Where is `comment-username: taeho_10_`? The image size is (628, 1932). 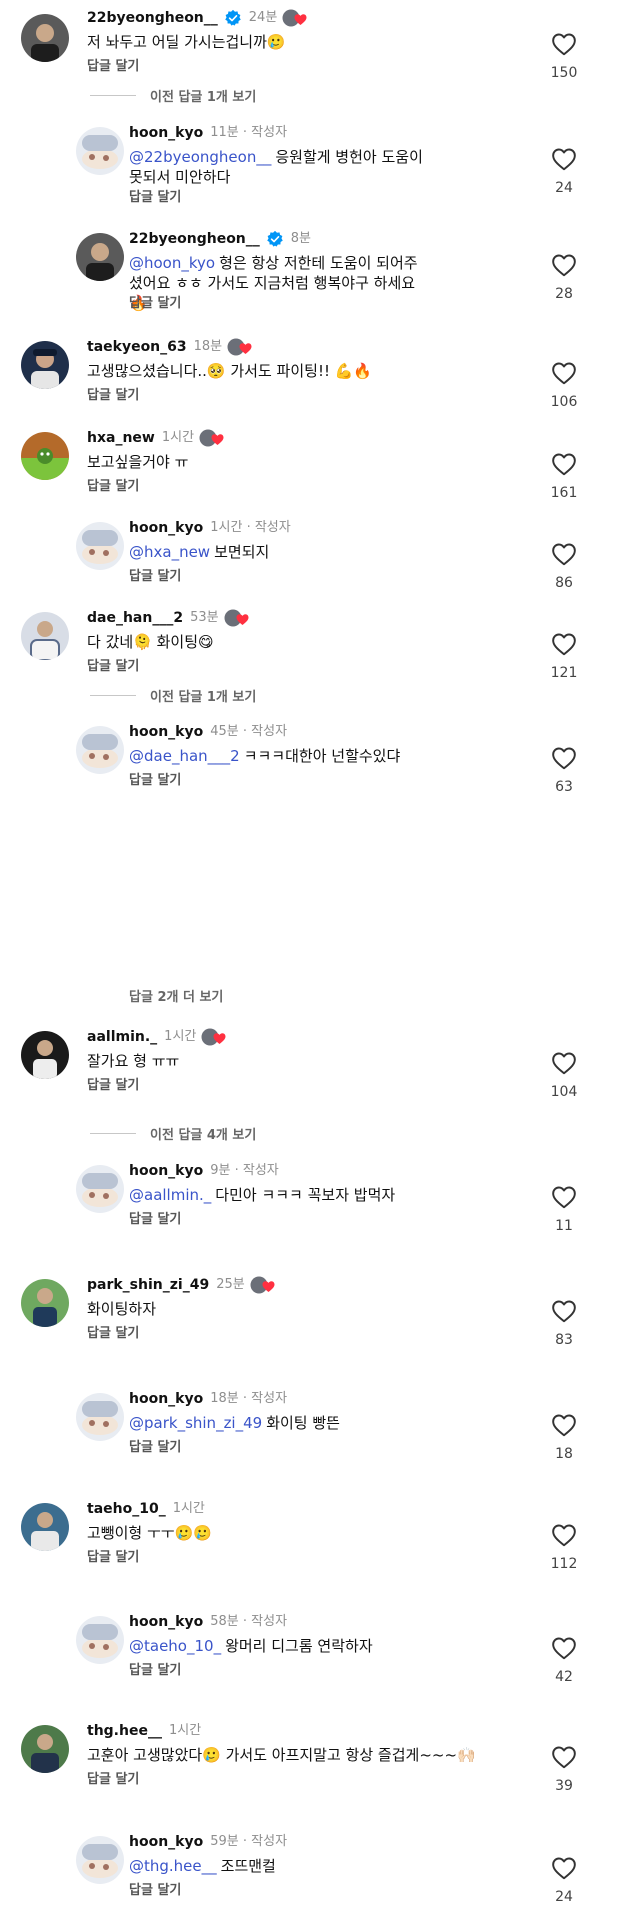 comment-username: taeho_10_ is located at coordinates (126, 1509).